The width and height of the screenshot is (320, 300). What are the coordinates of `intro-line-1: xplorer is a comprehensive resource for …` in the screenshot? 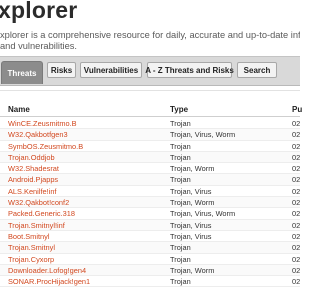 It's located at (150, 35).